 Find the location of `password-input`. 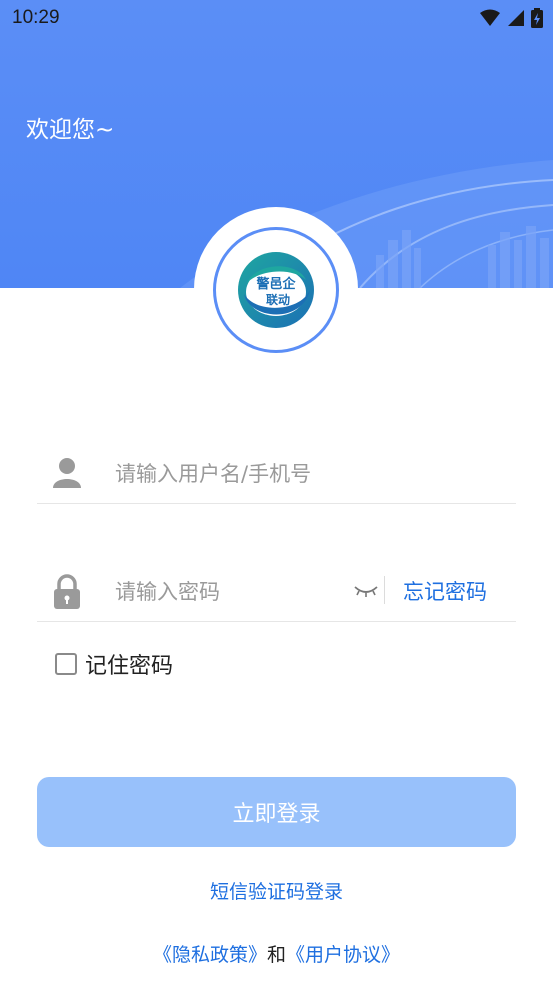

password-input is located at coordinates (230, 592).